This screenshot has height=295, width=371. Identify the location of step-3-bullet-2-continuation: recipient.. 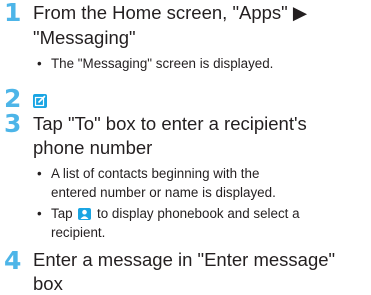
(71, 232).